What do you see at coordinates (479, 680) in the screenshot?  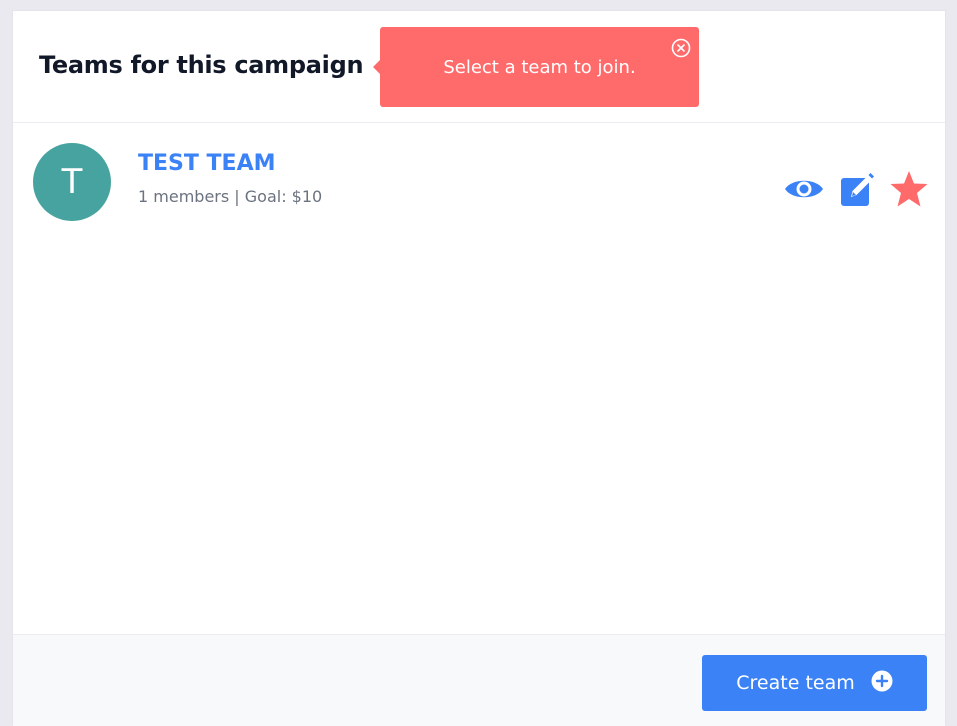 I see `panel-footer: Create team` at bounding box center [479, 680].